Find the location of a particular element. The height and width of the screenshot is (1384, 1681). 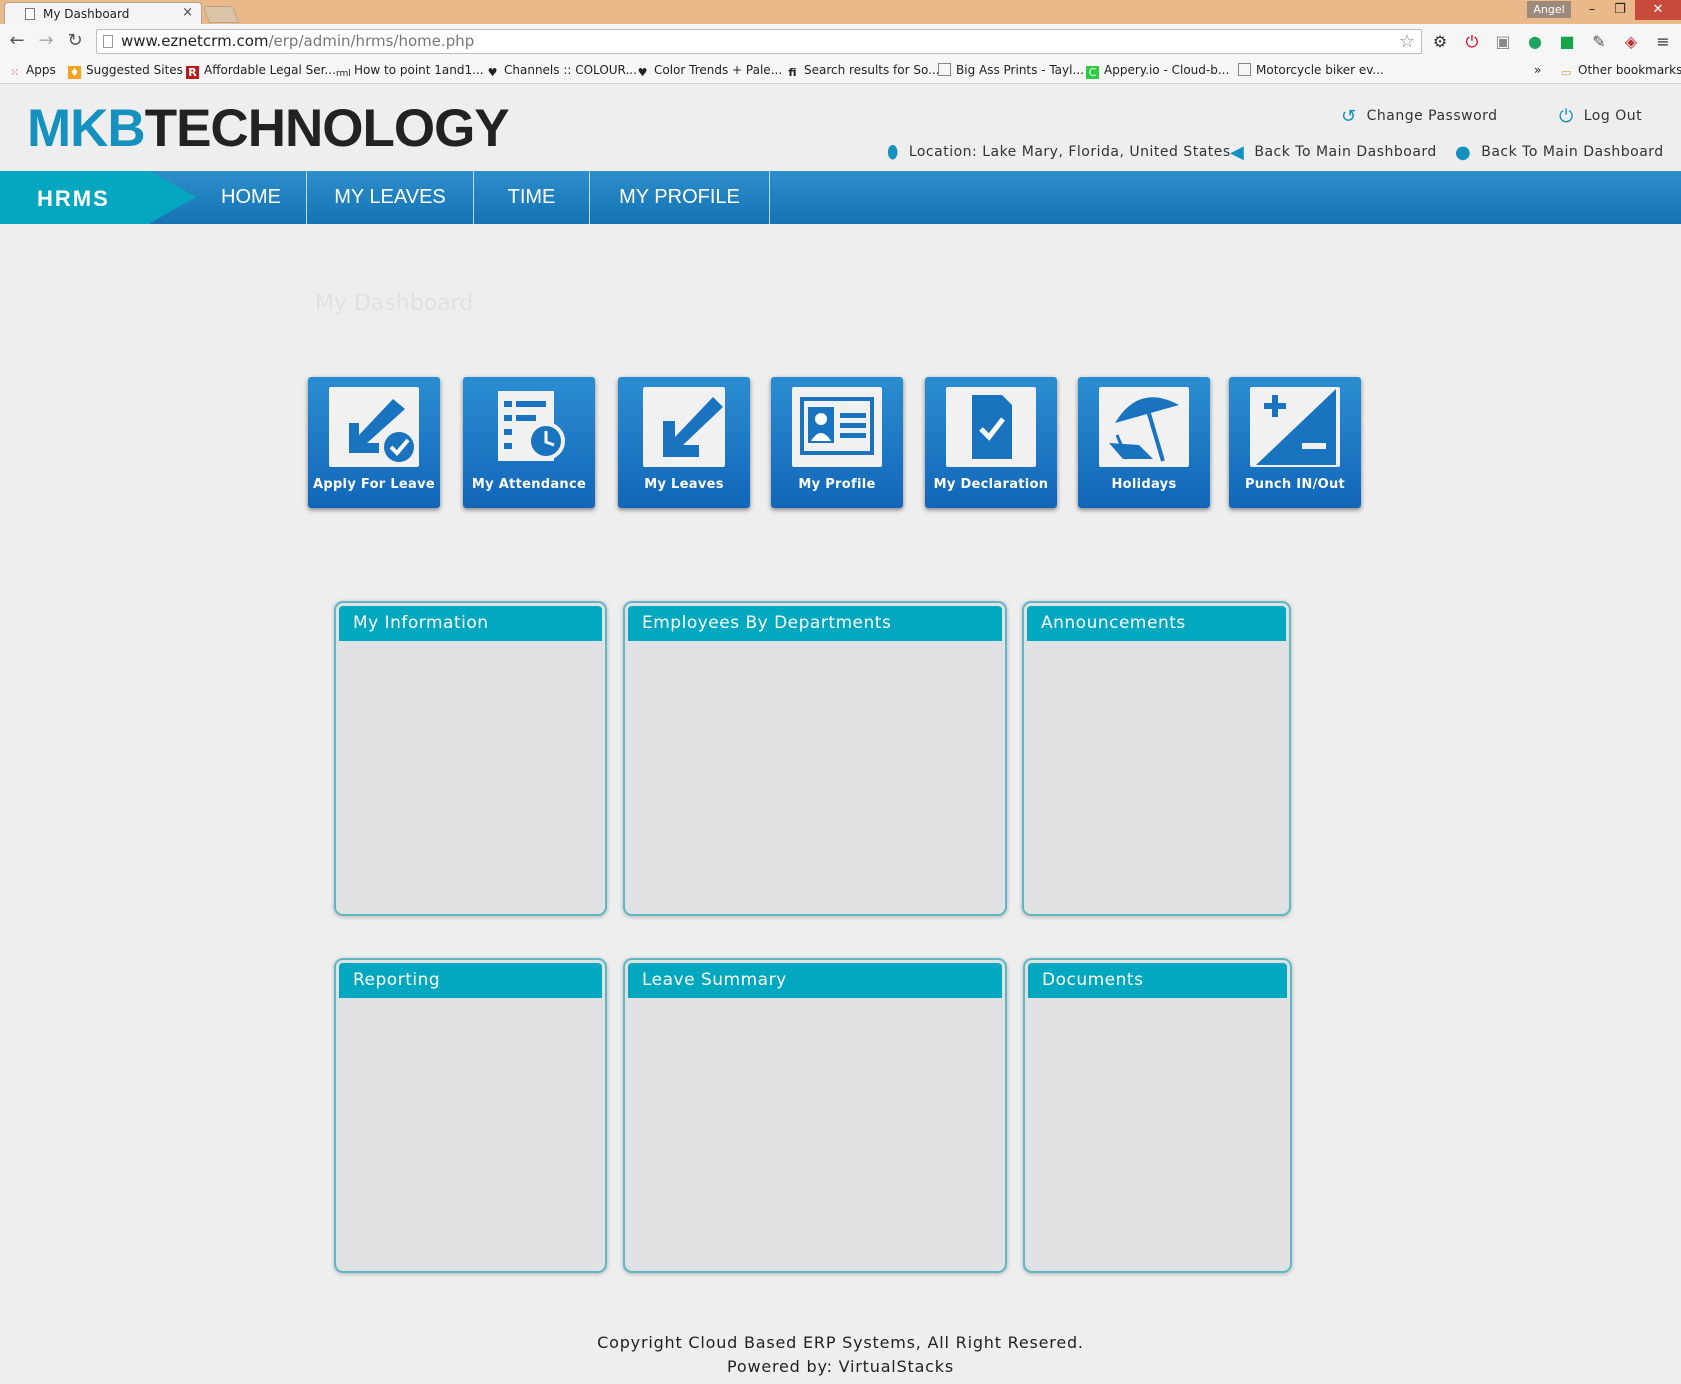

schedule-clock-icon is located at coordinates (529, 427).